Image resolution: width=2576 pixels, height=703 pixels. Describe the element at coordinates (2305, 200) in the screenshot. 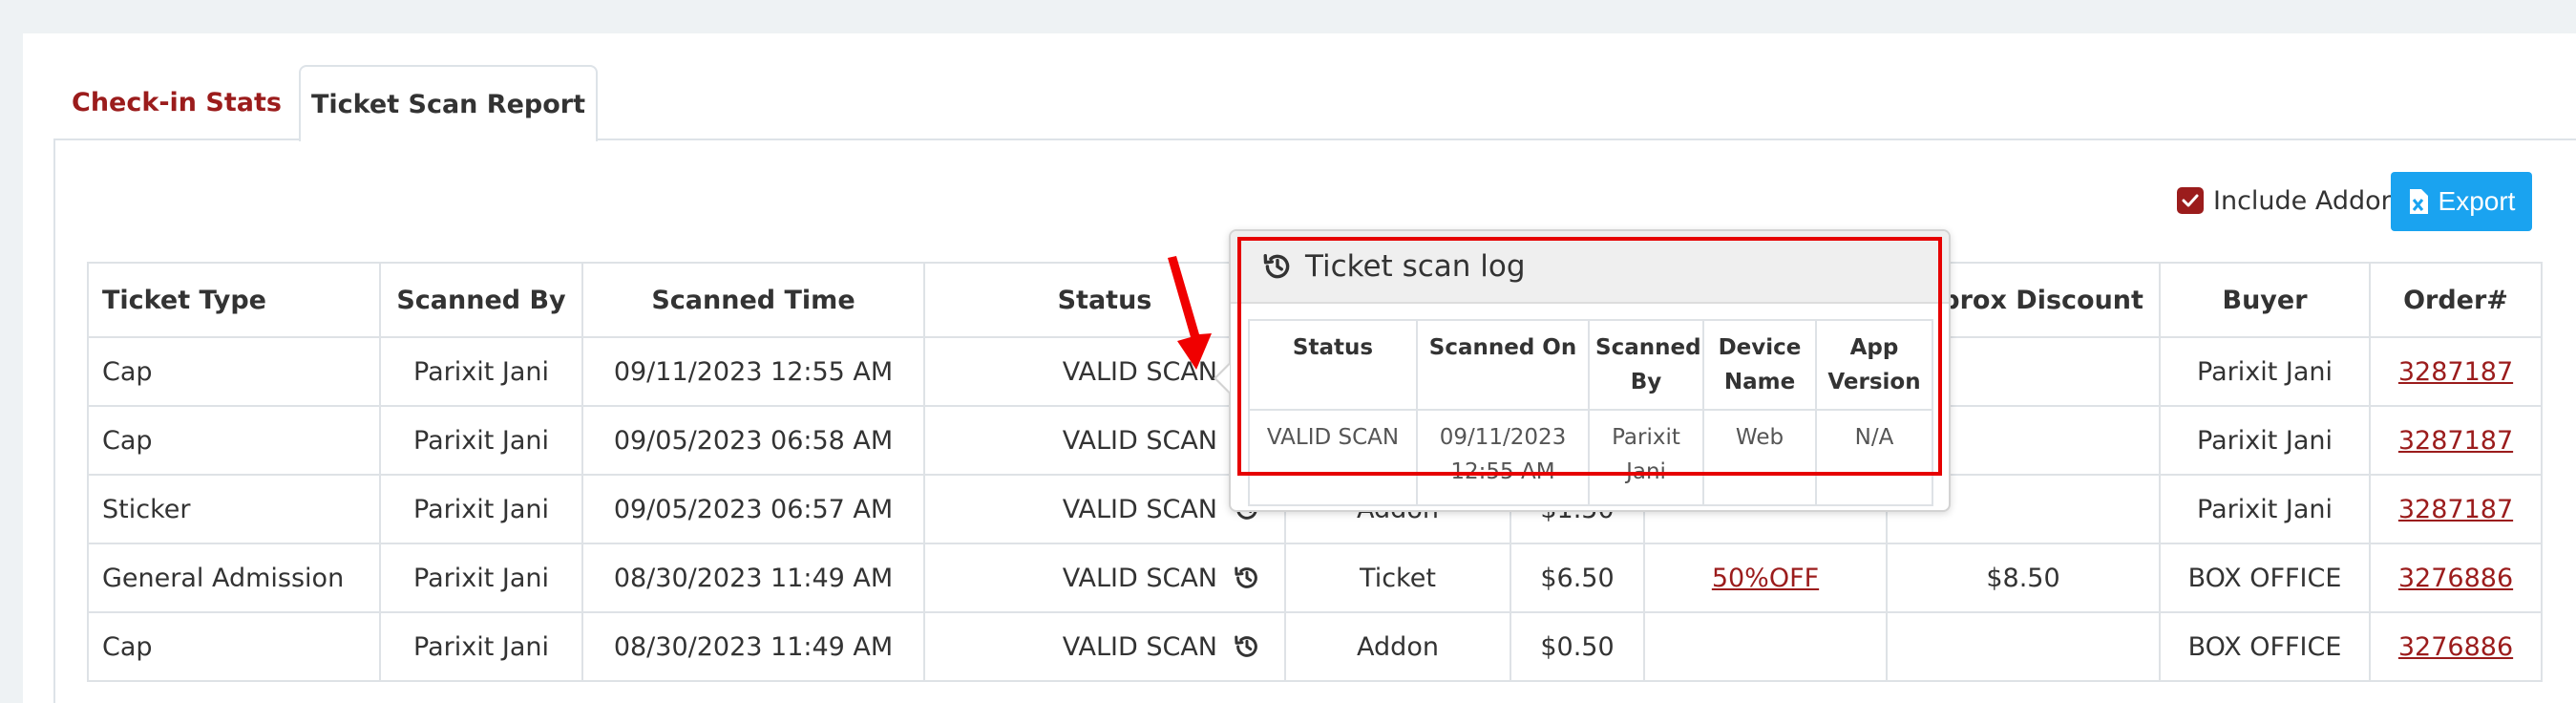

I see `include-addon-label: Include Addon` at that location.